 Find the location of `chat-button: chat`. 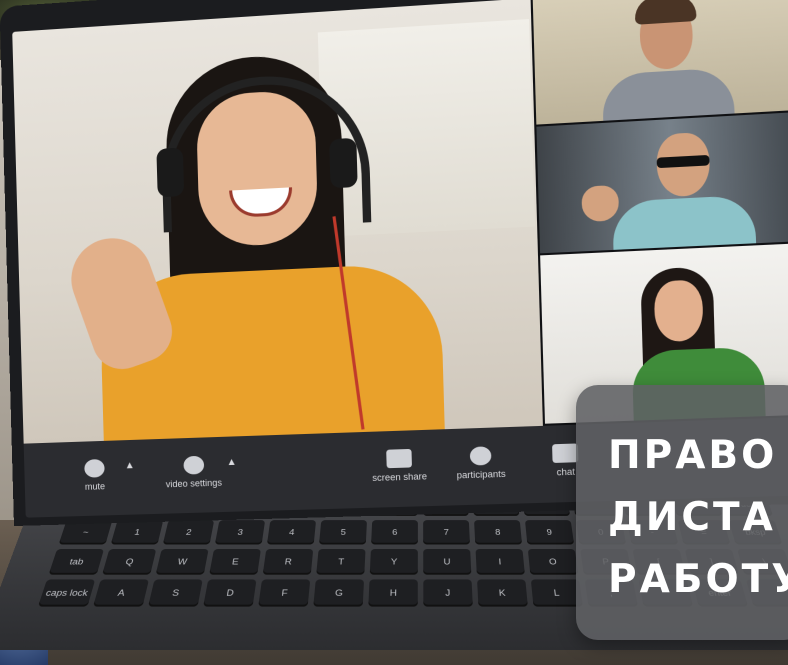

chat-button: chat is located at coordinates (565, 460).